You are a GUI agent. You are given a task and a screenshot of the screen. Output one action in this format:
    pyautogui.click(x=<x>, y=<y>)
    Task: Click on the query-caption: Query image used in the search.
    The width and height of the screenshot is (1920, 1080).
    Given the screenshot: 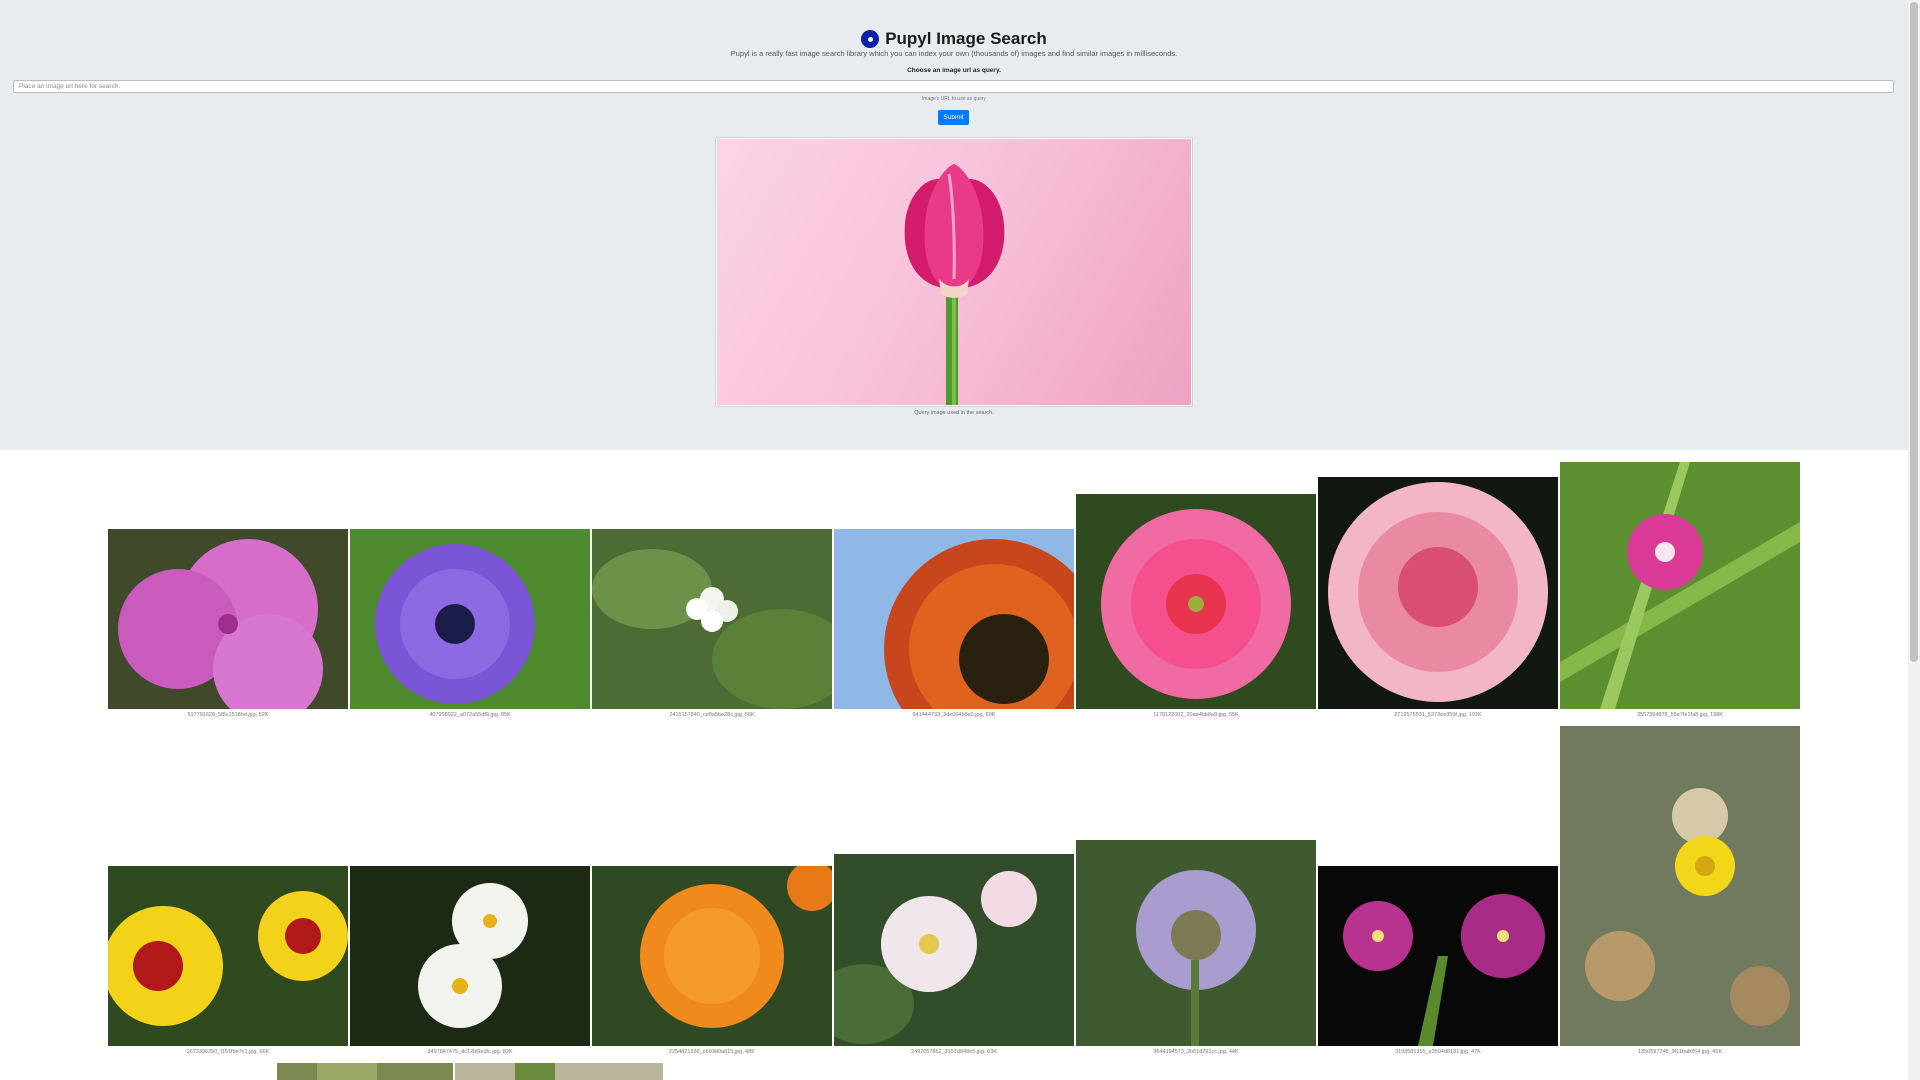 What is the action you would take?
    pyautogui.click(x=954, y=413)
    